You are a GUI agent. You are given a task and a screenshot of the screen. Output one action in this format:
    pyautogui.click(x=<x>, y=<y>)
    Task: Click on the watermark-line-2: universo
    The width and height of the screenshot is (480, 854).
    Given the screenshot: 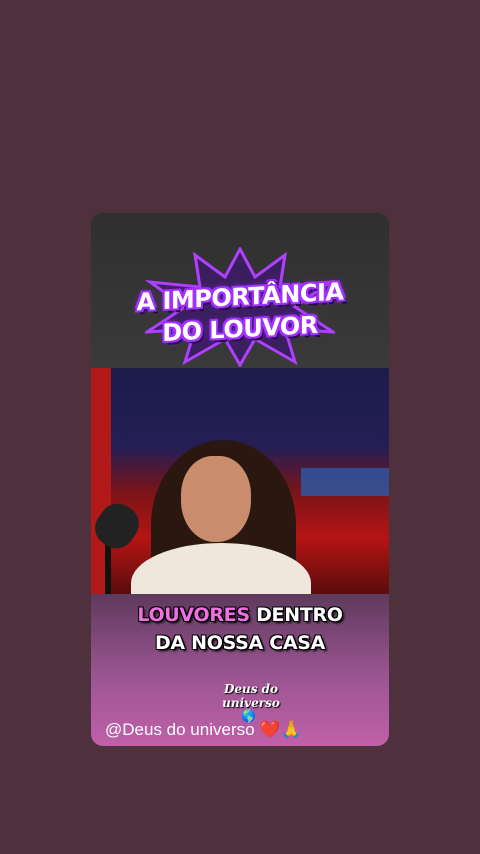 What is the action you would take?
    pyautogui.click(x=251, y=703)
    